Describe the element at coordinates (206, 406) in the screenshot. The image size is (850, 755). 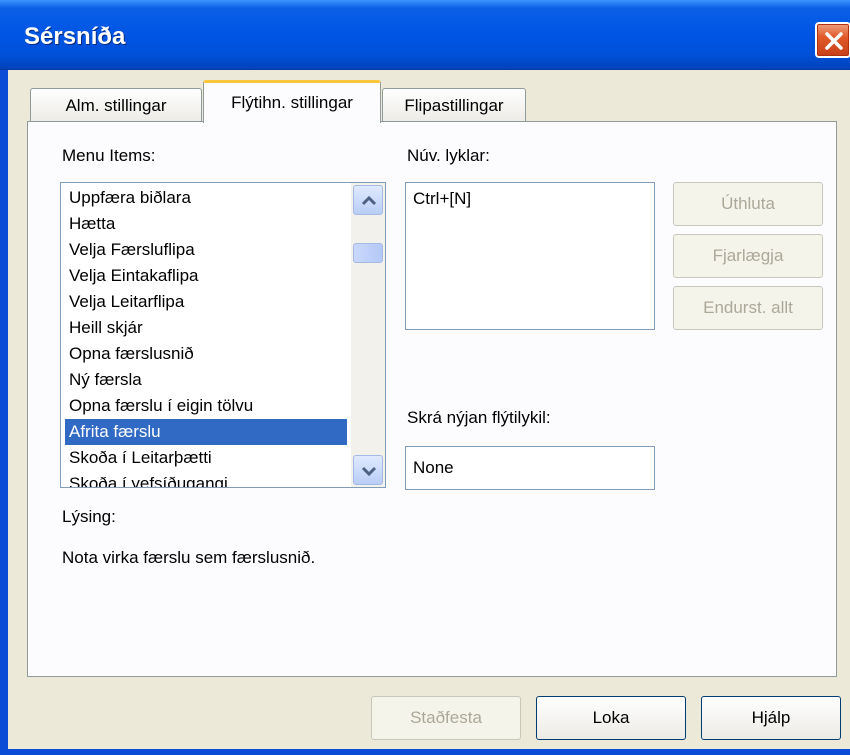
I see `list-item: Opna færslu í eigin tölvu` at that location.